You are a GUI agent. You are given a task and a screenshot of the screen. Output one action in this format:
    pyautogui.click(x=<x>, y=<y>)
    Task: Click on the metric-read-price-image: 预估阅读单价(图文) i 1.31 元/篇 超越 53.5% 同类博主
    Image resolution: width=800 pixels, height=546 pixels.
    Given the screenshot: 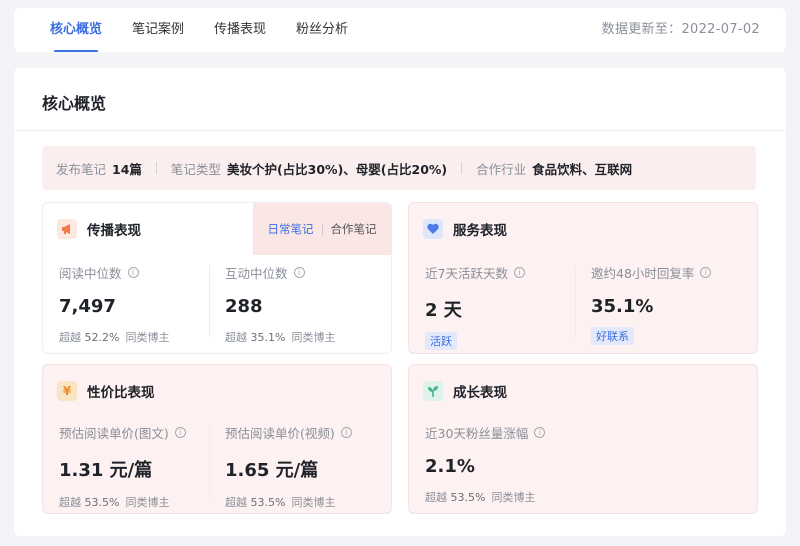 What is the action you would take?
    pyautogui.click(x=122, y=466)
    